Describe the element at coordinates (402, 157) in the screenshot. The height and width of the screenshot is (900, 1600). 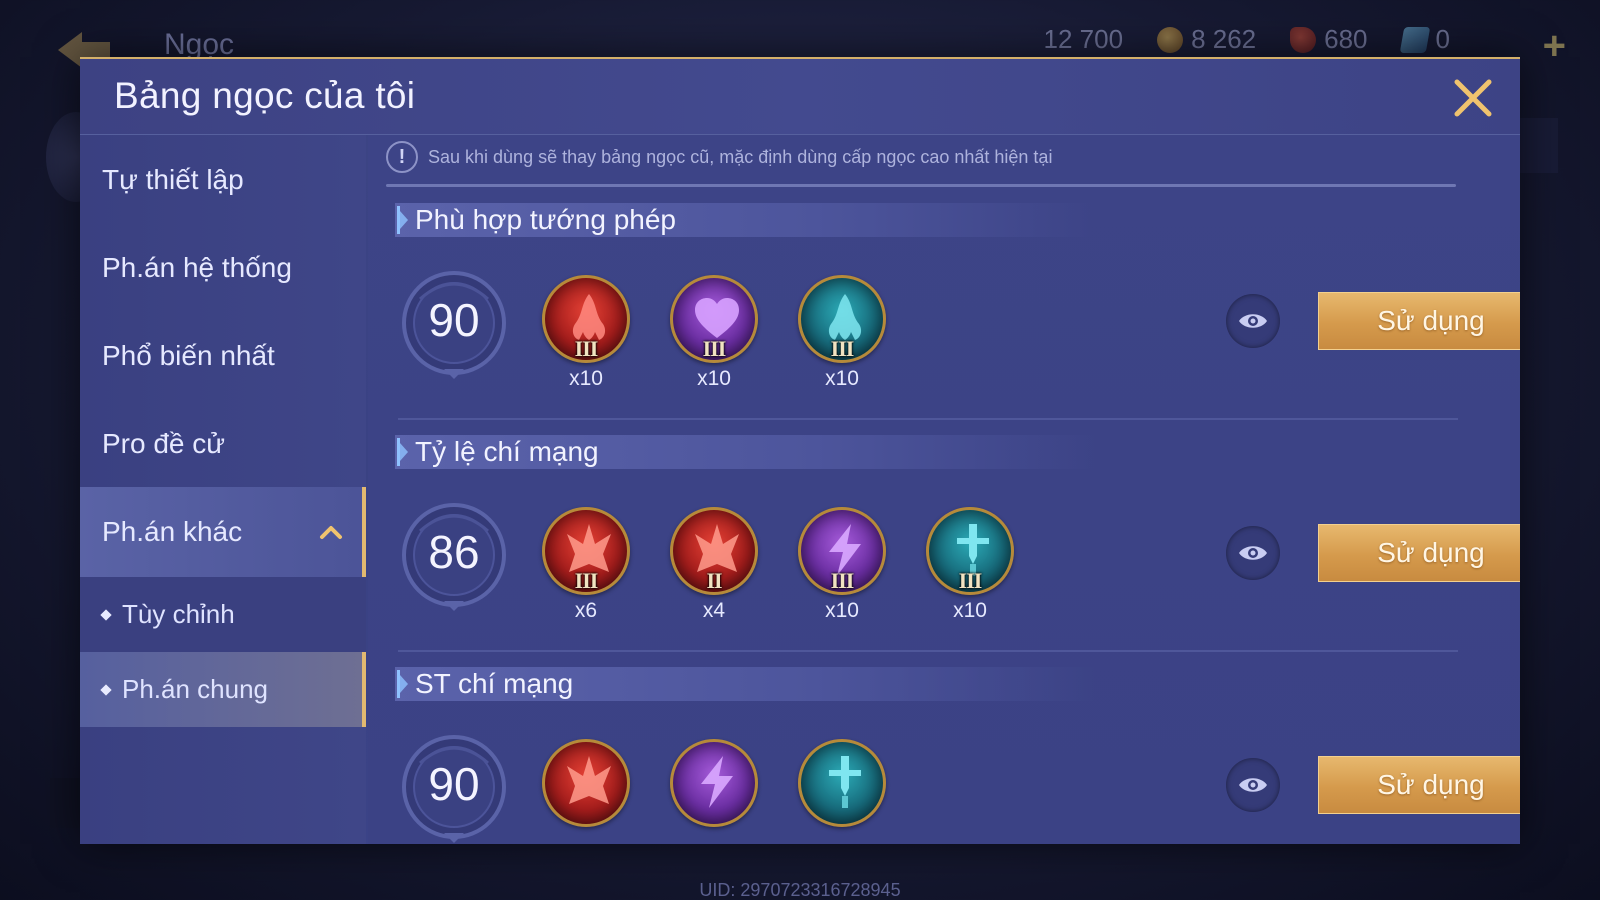
I see `exclamation-icon: !` at that location.